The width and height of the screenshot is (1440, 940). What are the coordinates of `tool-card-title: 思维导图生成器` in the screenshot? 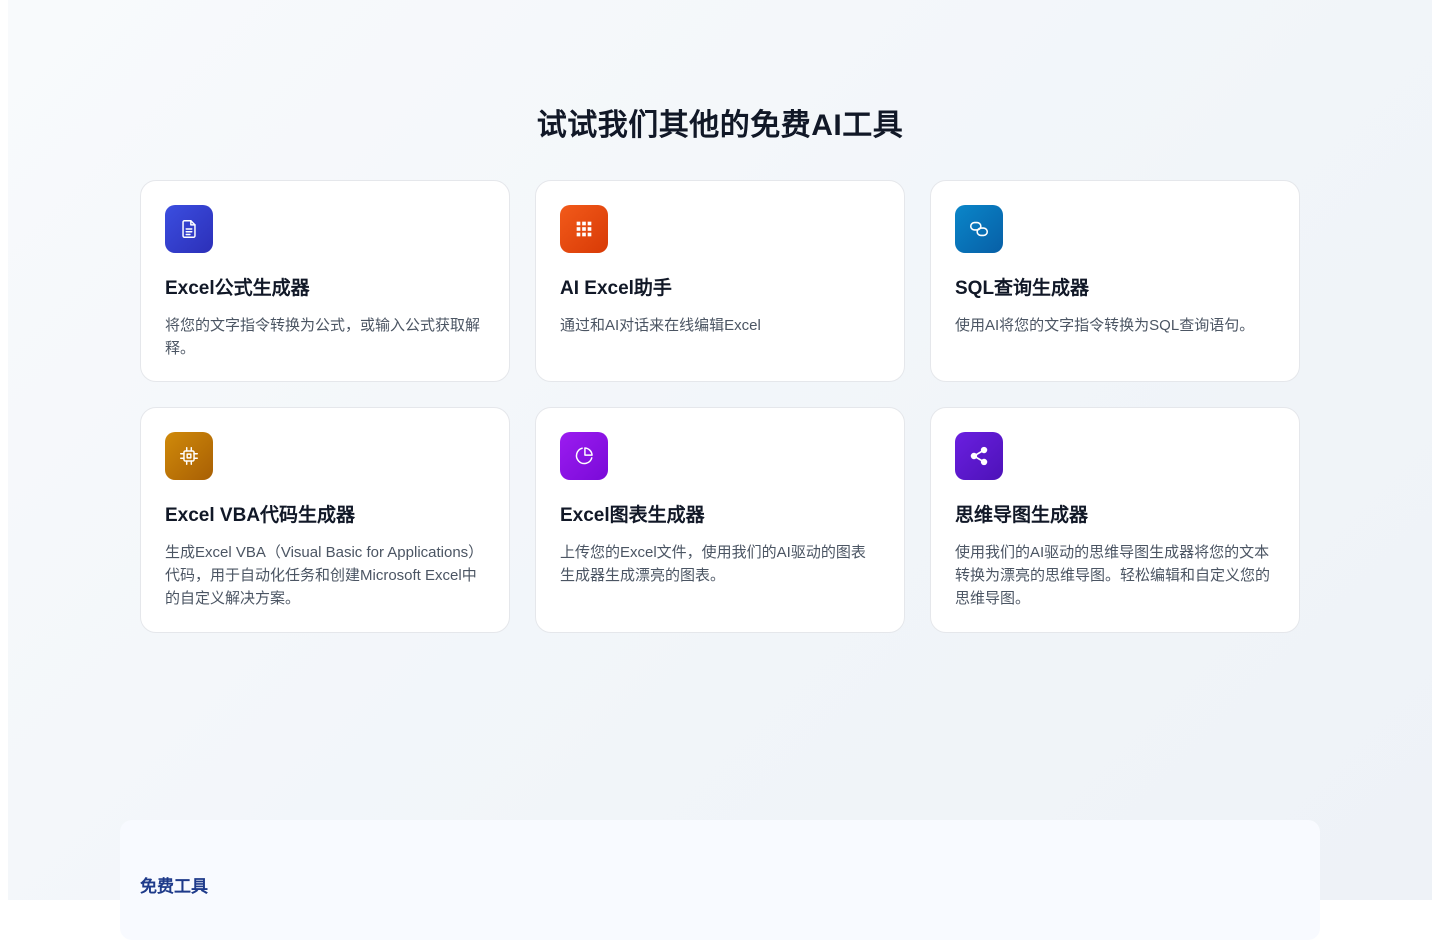 It's located at (1022, 515).